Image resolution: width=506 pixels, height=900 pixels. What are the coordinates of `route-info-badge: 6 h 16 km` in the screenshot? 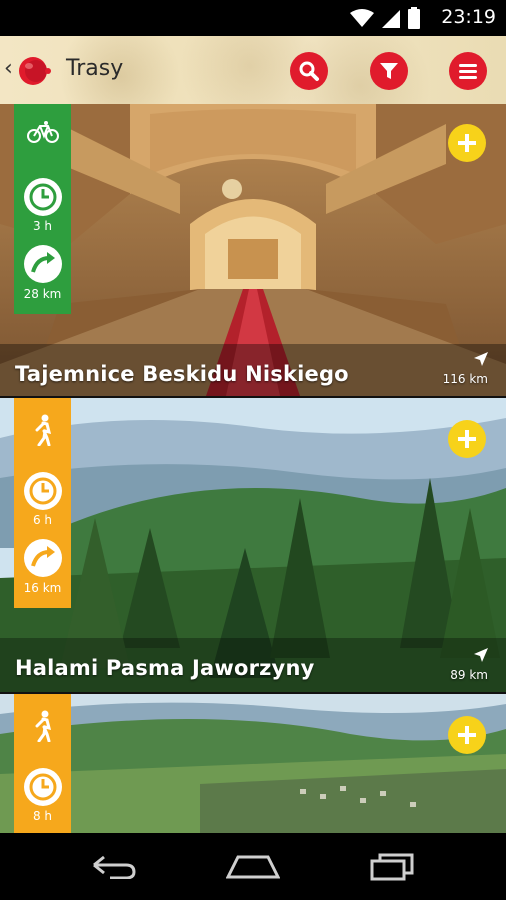 It's located at (42, 503).